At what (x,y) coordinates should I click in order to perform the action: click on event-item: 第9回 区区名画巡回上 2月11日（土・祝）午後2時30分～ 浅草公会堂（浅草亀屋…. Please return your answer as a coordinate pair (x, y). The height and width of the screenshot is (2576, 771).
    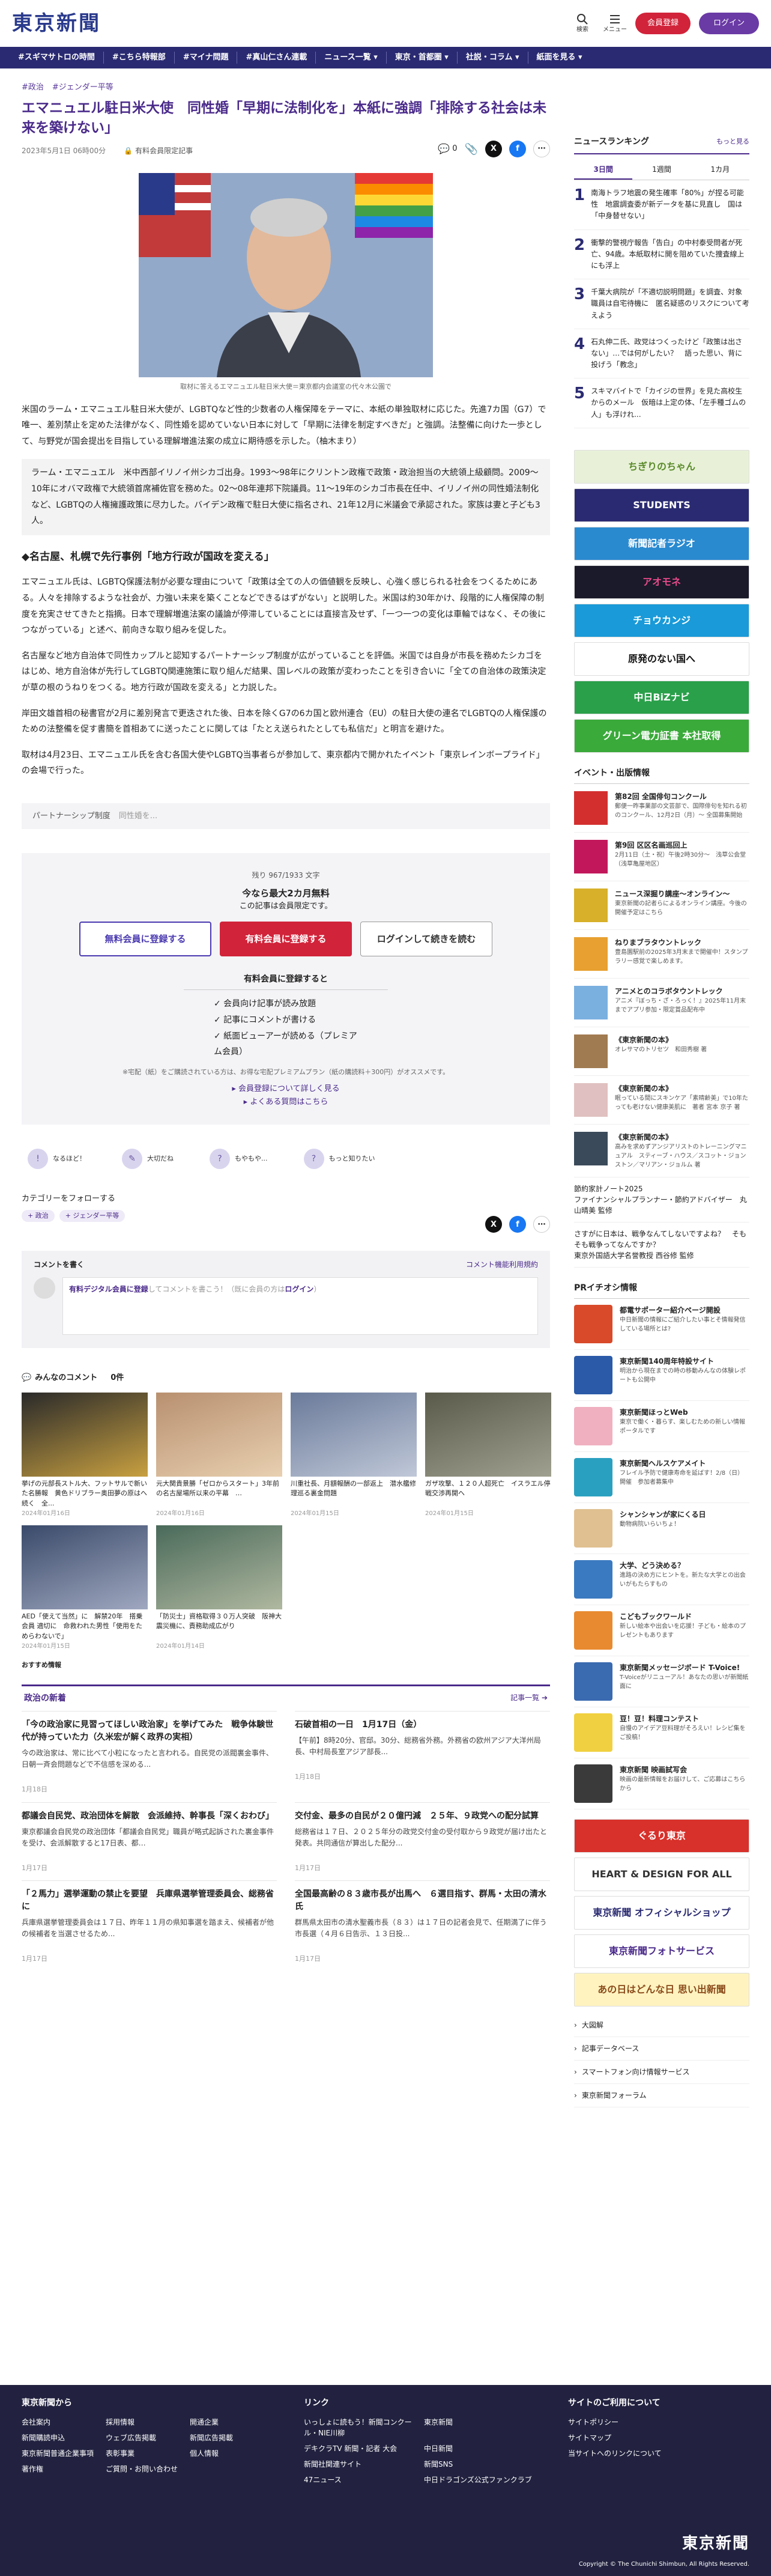
    Looking at the image, I should click on (662, 857).